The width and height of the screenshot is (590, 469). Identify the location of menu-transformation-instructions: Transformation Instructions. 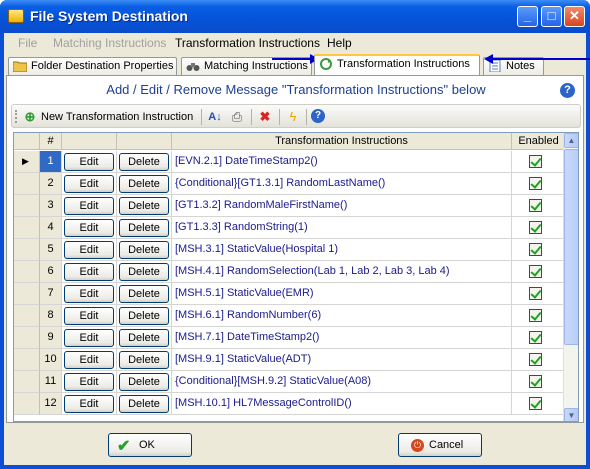
(247, 43).